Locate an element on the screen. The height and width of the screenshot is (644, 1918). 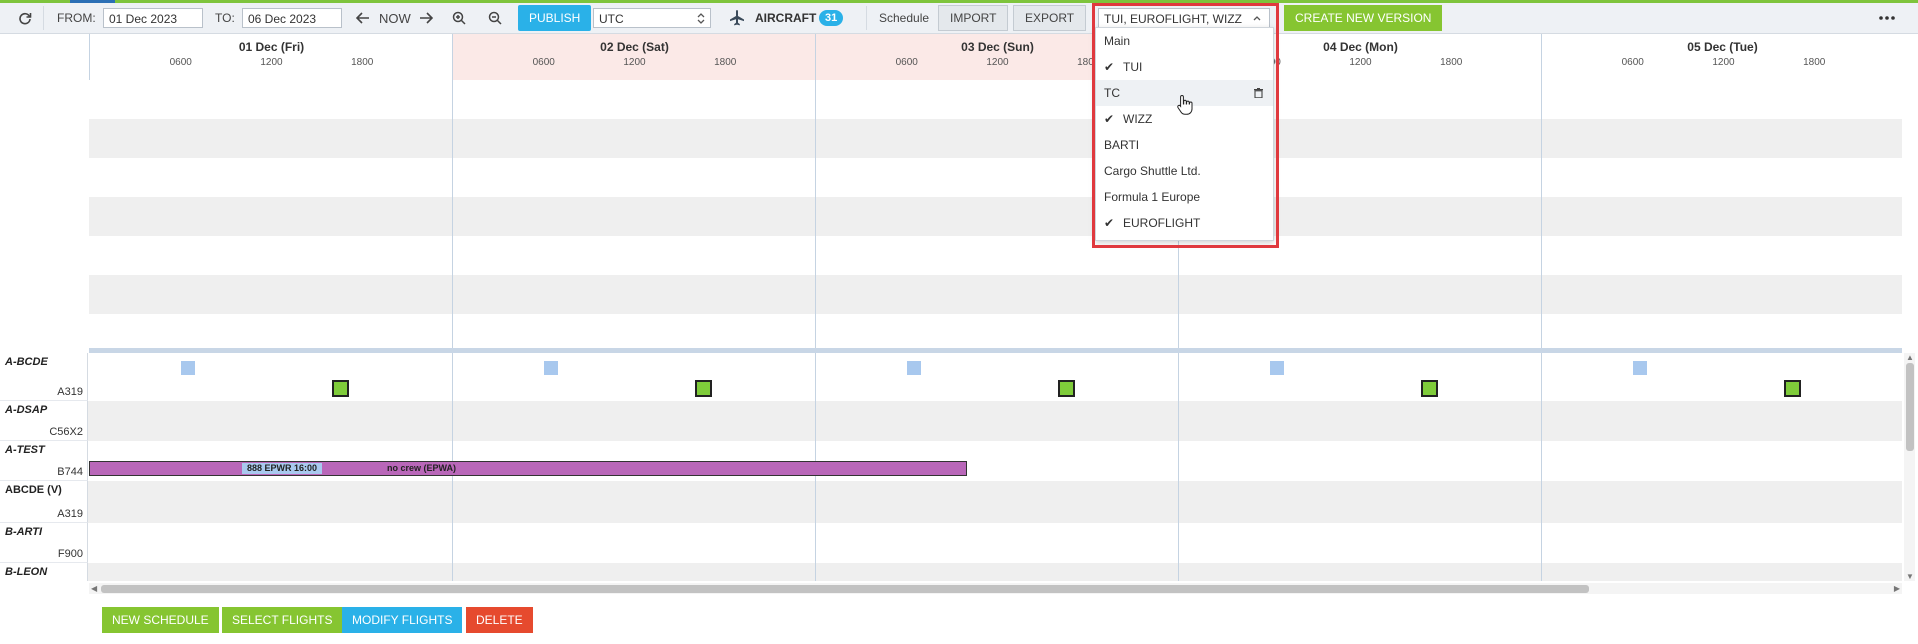
day-column-header: 01 Dec (Fri) 0600 1200 1800 is located at coordinates (271, 57).